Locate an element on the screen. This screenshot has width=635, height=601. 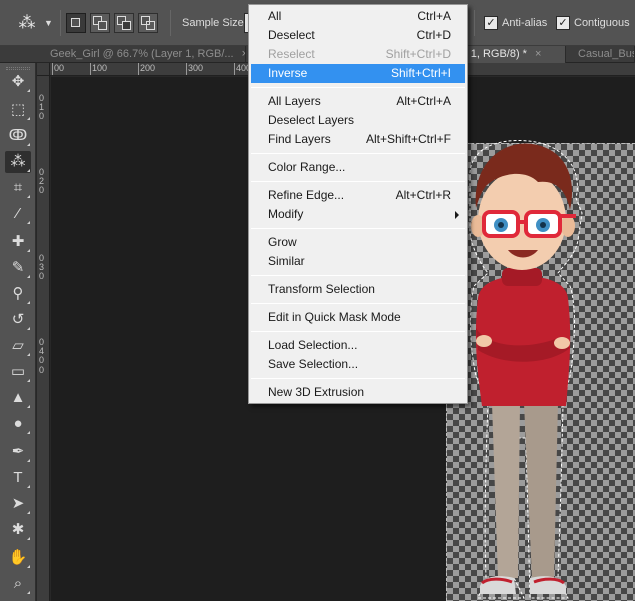
menu-item-label: Transform Selection is located at coordinates (321, 289).